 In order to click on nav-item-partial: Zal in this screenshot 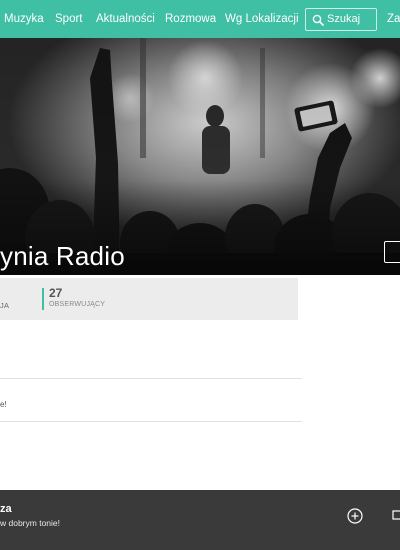, I will do `click(393, 19)`.